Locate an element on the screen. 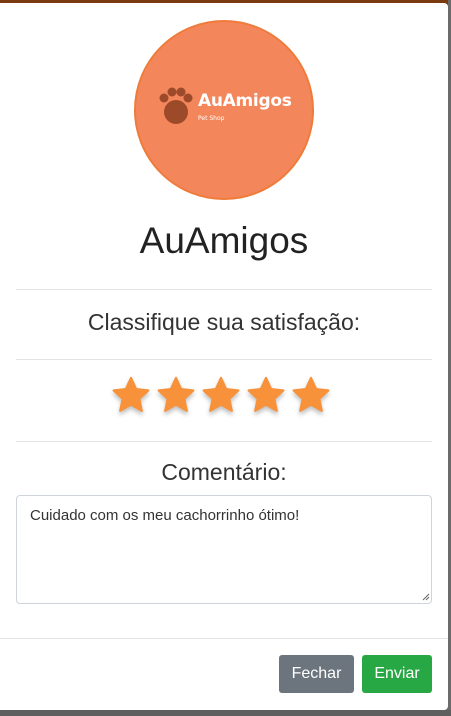 This screenshot has width=451, height=716. star-rating is located at coordinates (225, 398).